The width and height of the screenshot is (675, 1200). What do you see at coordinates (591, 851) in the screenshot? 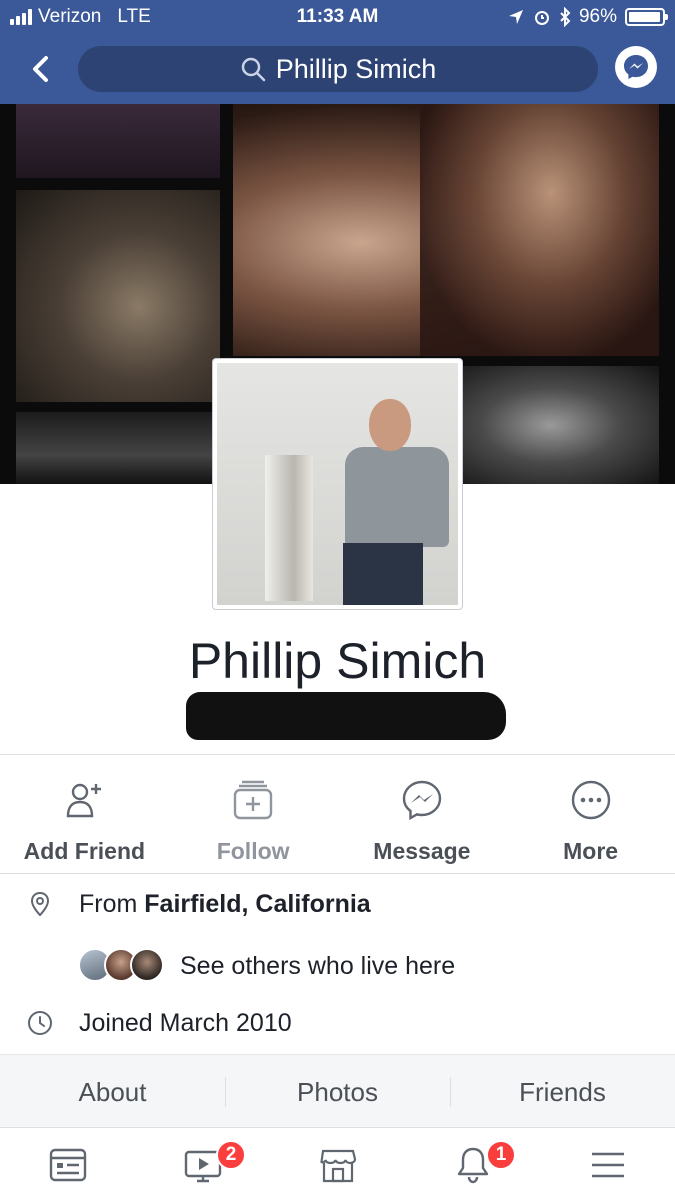
I see `more-label: More` at bounding box center [591, 851].